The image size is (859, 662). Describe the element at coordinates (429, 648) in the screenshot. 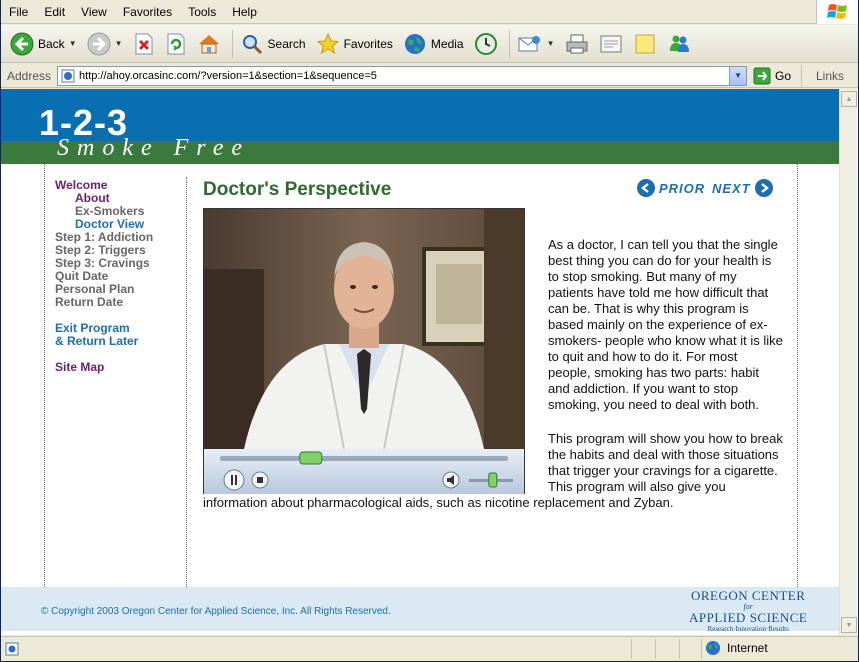

I see `status-bar: Internet` at that location.